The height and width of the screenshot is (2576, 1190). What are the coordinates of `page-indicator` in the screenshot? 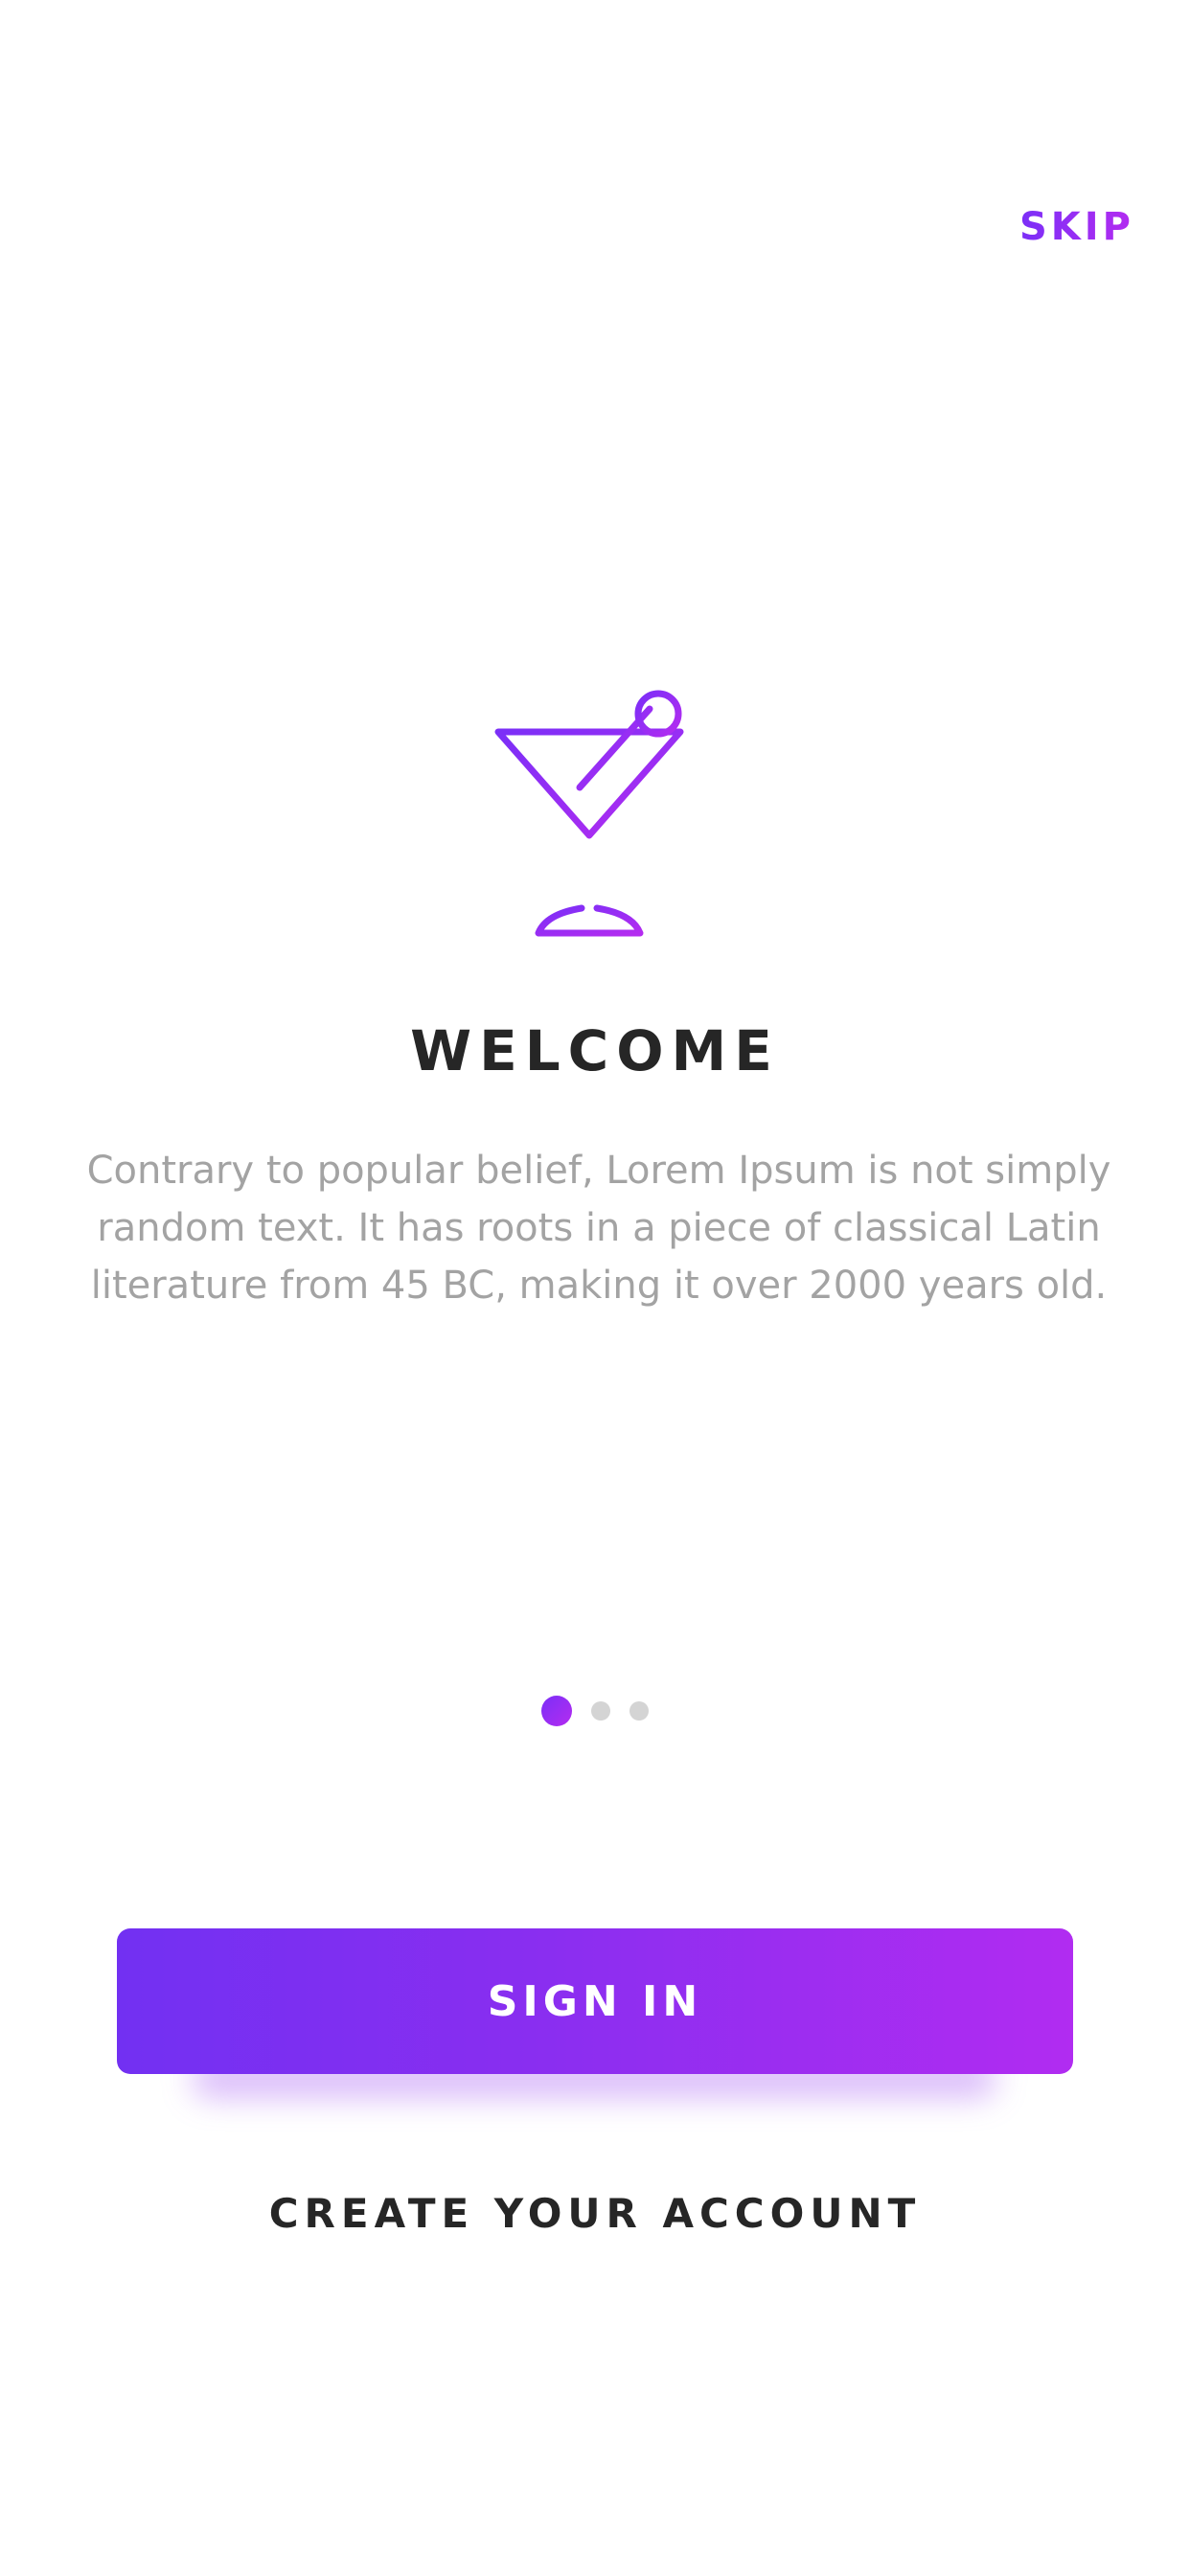 It's located at (595, 1711).